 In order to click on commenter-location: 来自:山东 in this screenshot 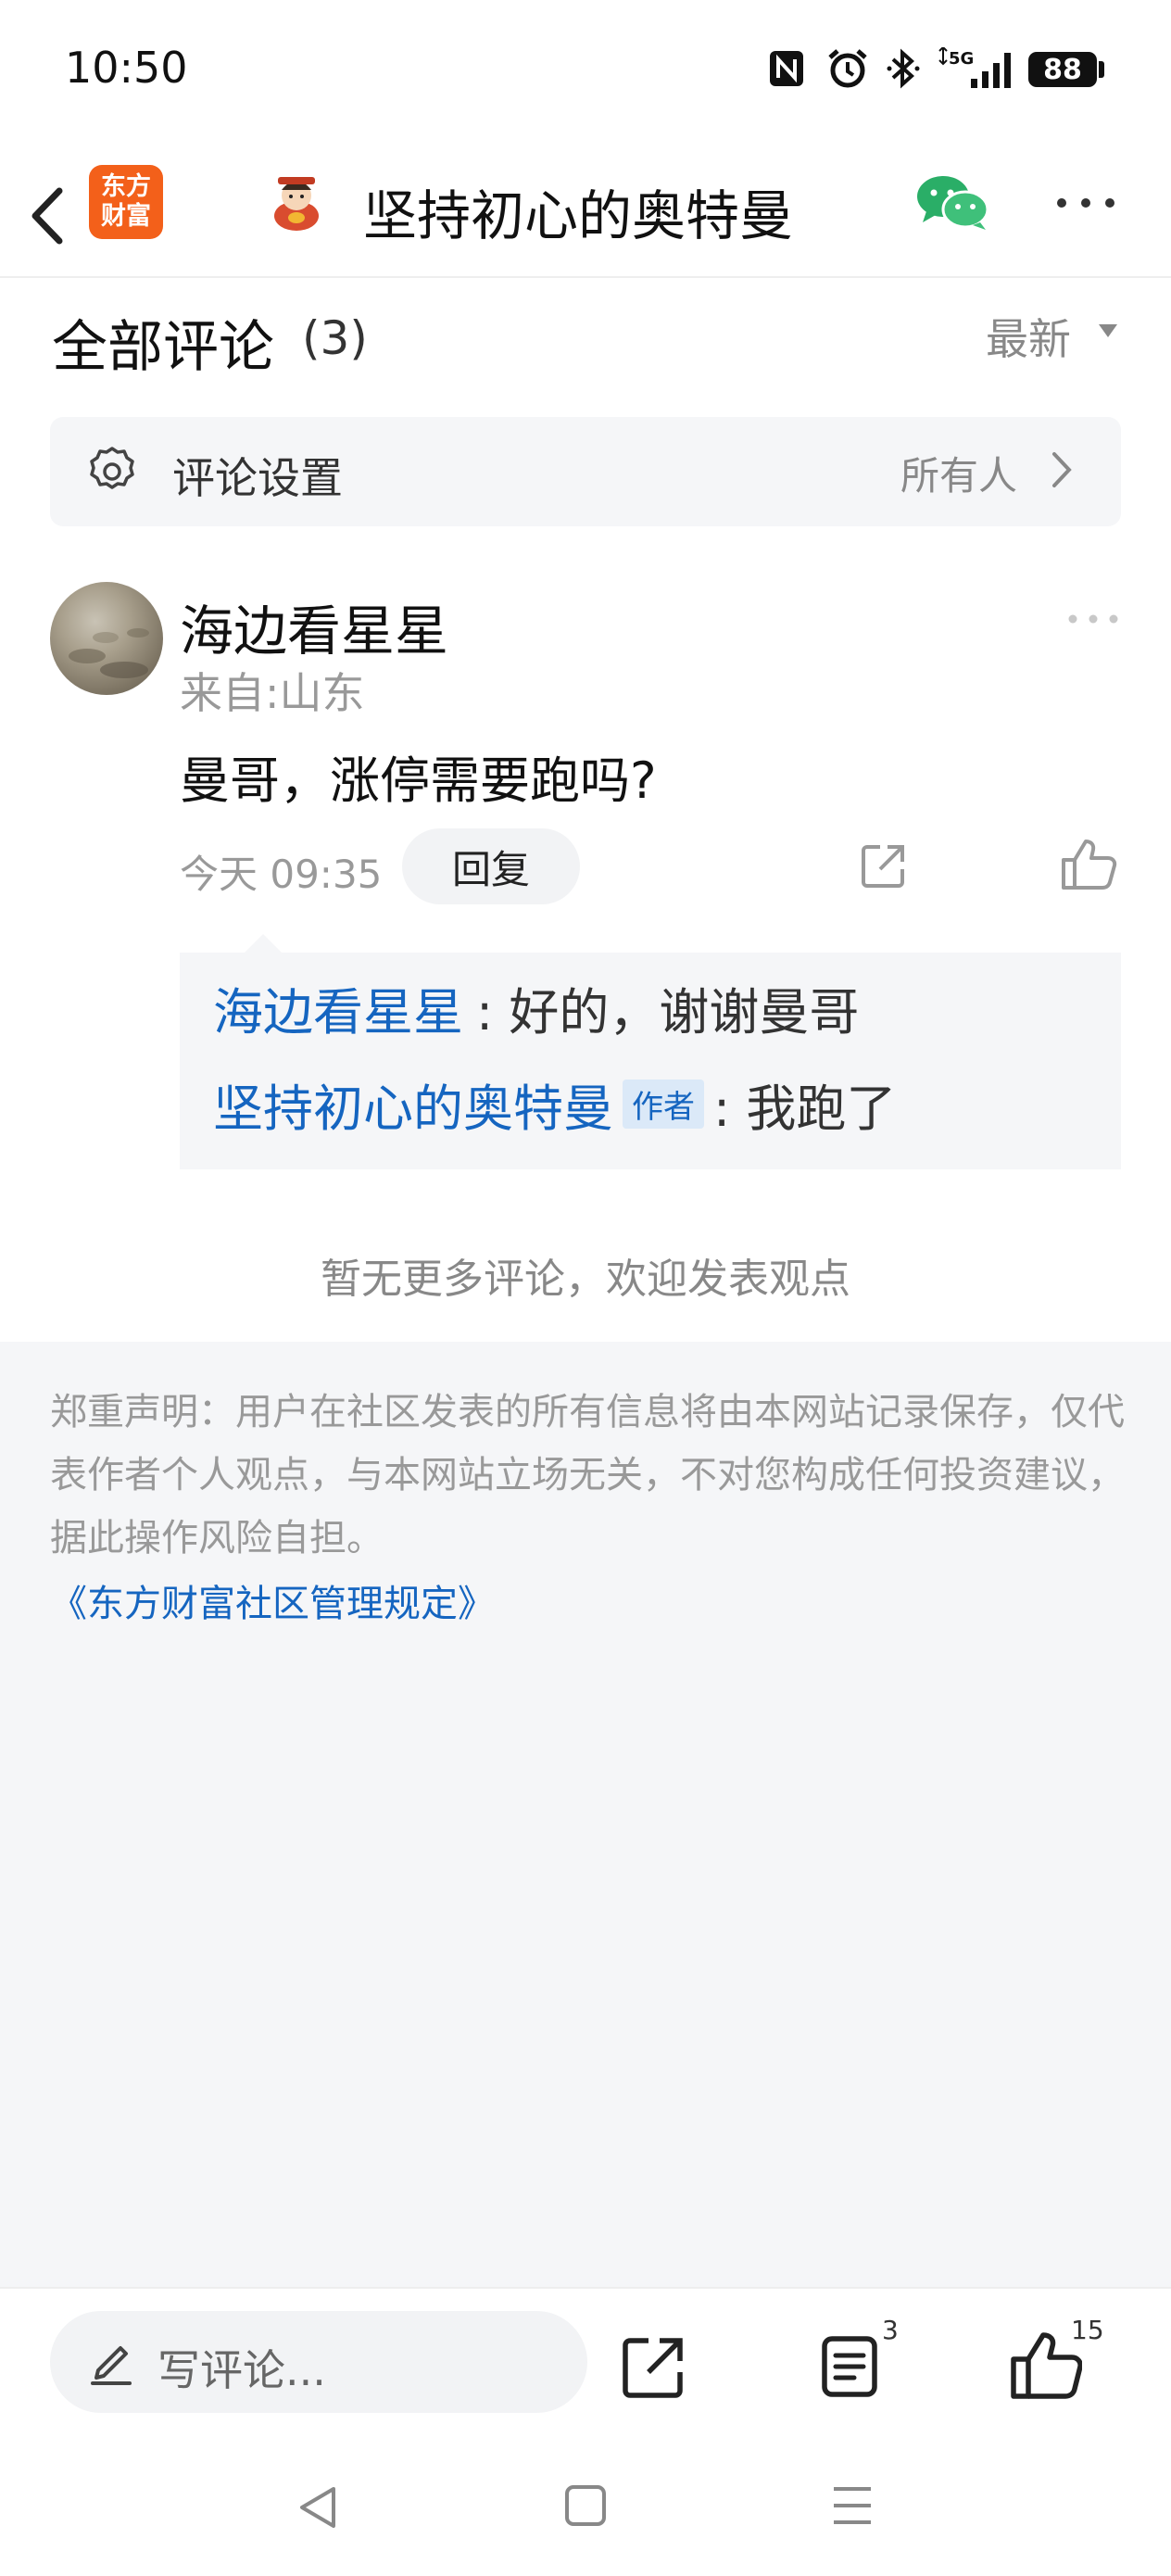, I will do `click(272, 693)`.